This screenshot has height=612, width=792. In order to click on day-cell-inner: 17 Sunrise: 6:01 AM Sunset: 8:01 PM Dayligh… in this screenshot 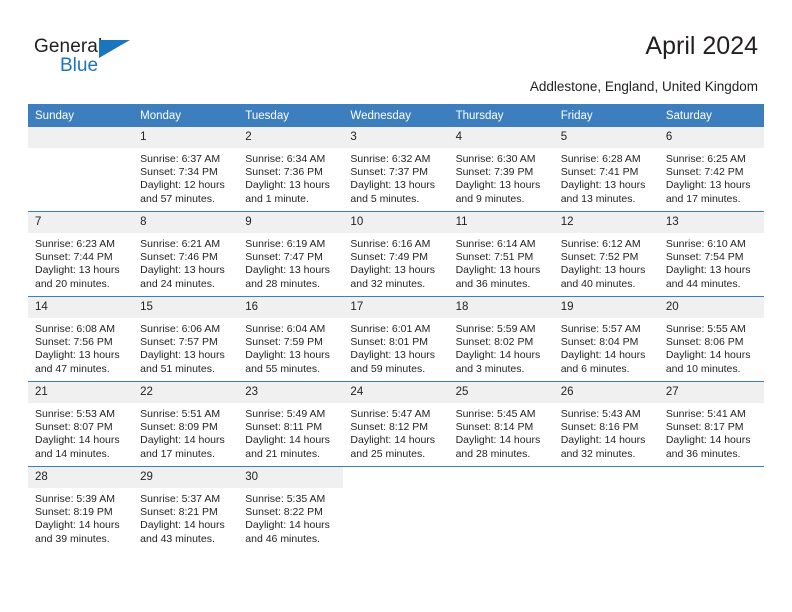, I will do `click(396, 339)`.